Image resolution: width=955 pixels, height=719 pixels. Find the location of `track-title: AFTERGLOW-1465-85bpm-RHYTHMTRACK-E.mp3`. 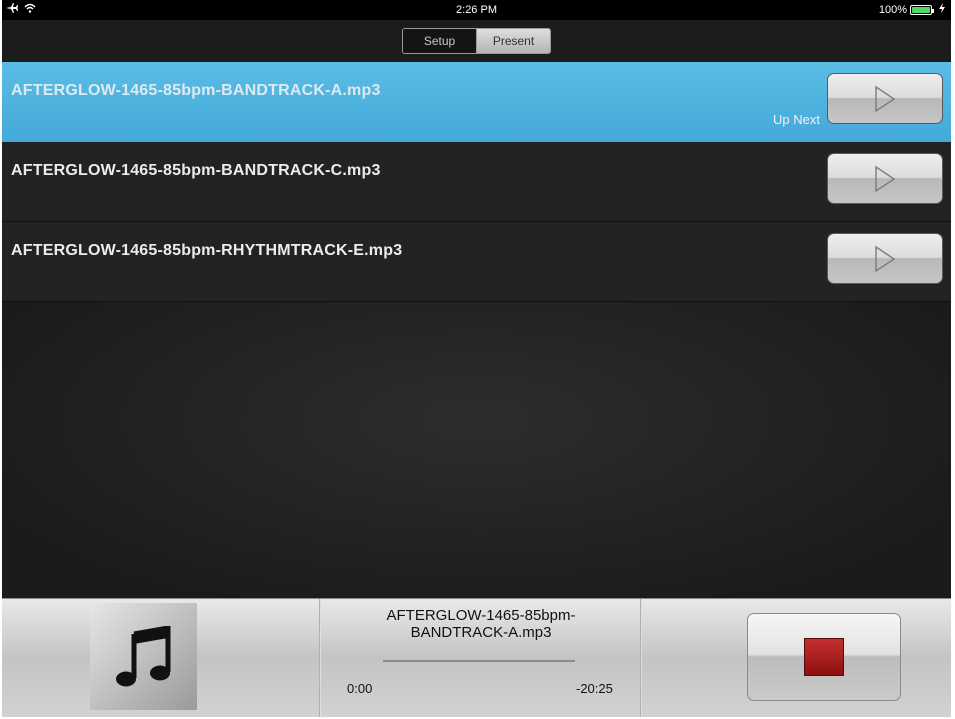

track-title: AFTERGLOW-1465-85bpm-RHYTHMTRACK-E.mp3 is located at coordinates (207, 250).